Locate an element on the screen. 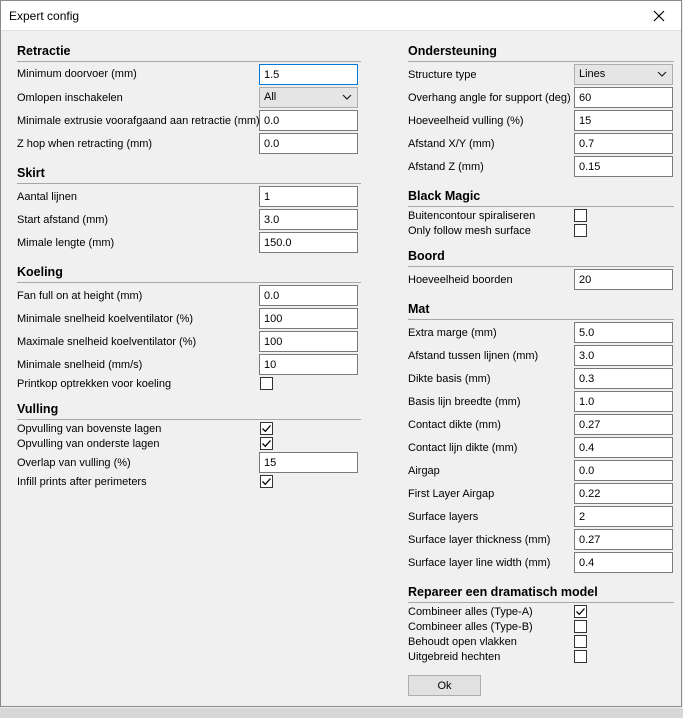  input-contact-dikte is located at coordinates (623, 424).